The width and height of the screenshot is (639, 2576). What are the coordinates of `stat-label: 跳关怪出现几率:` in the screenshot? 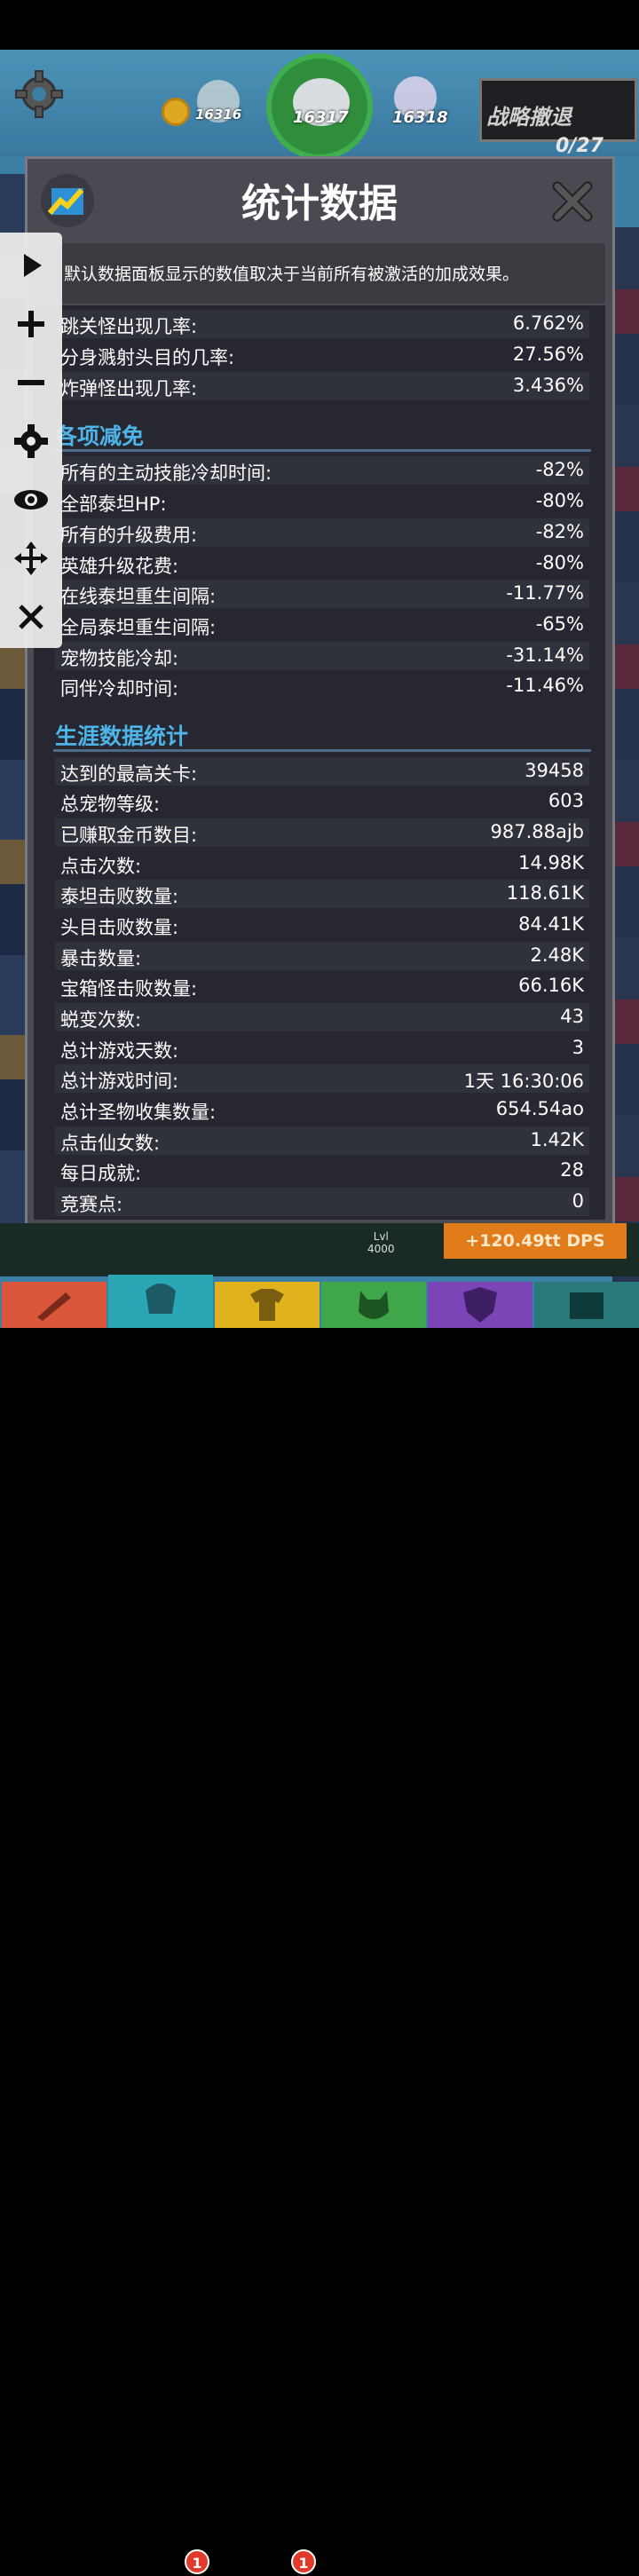 It's located at (129, 326).